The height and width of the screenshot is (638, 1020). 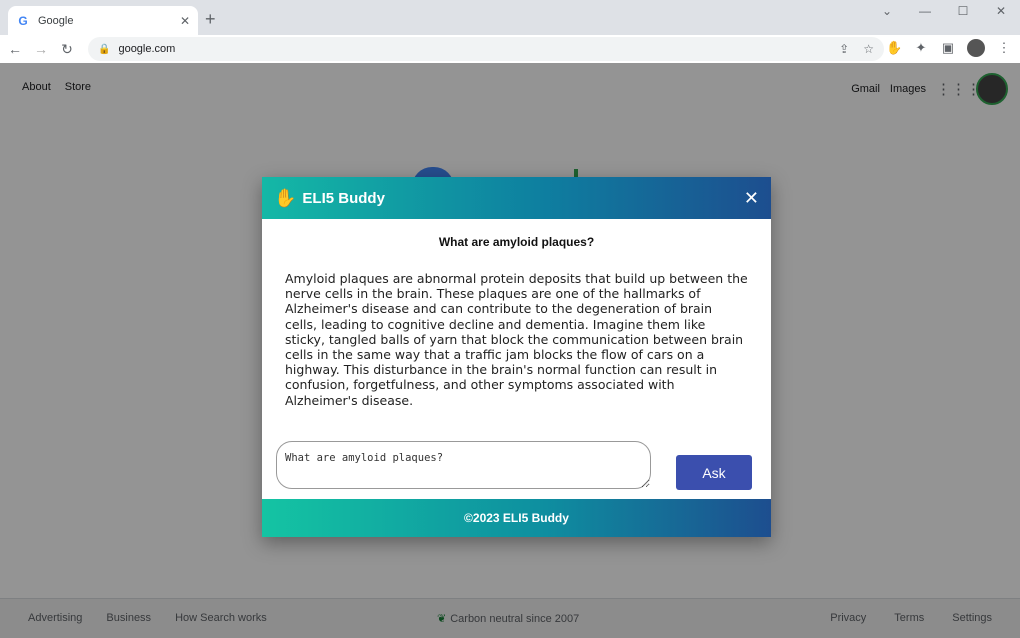 I want to click on chevron-down-icon: ⌄, so click(x=887, y=11).